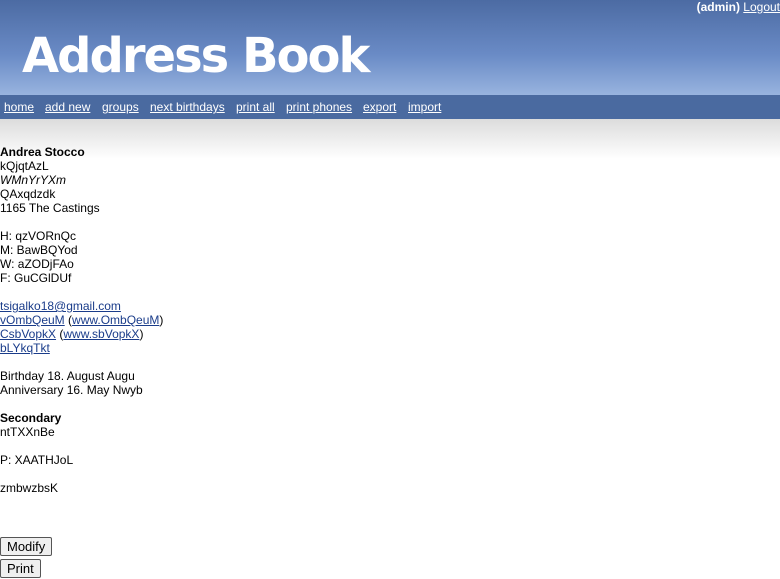  What do you see at coordinates (38, 236) in the screenshot?
I see `phone-home: H: qzVORnQc` at bounding box center [38, 236].